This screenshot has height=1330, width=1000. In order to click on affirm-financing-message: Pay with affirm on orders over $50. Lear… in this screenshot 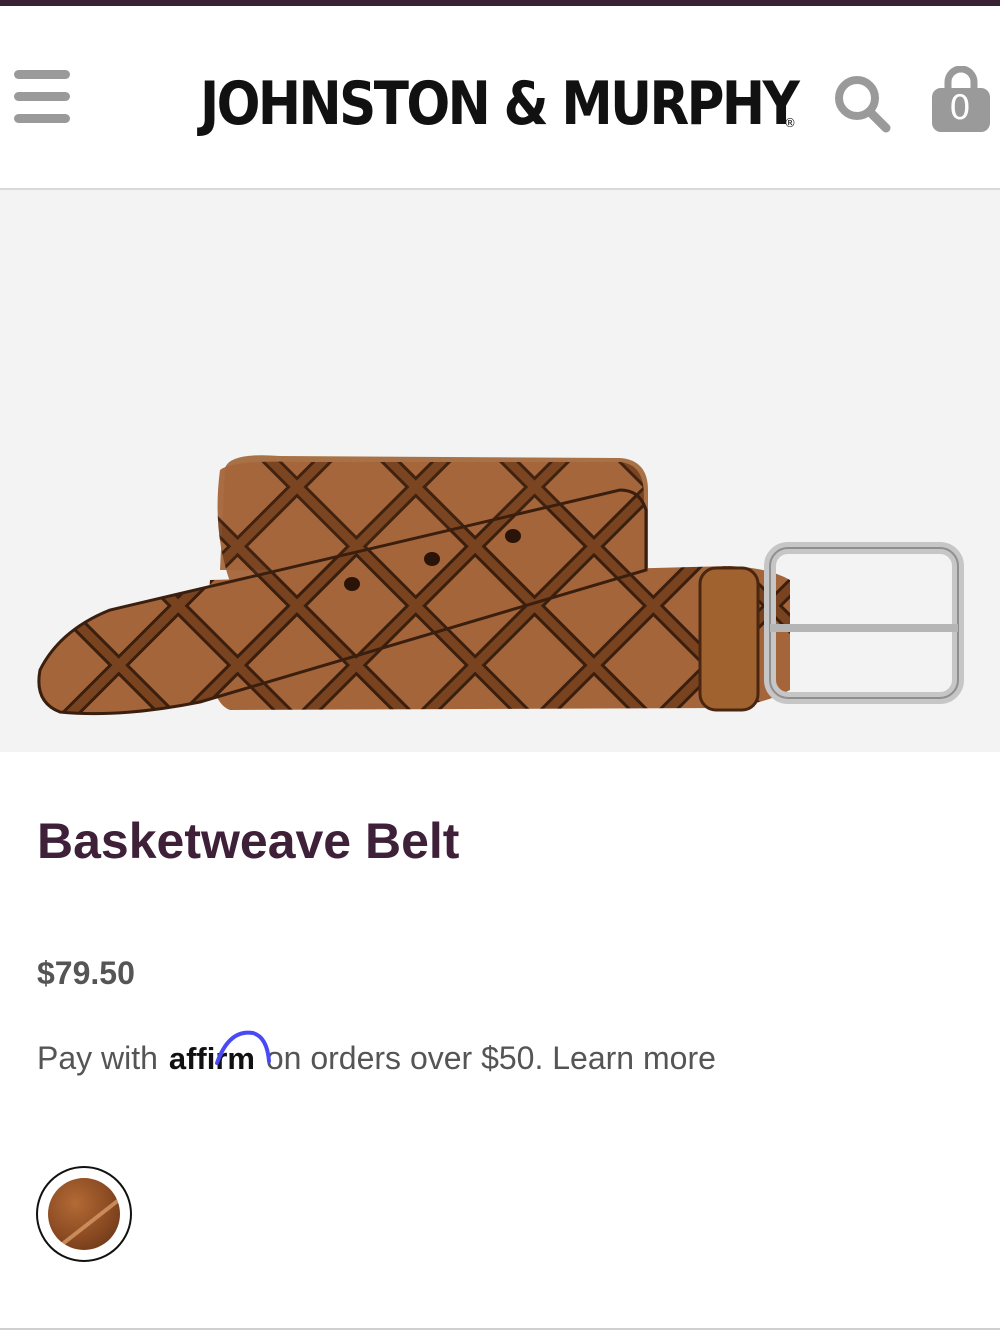, I will do `click(376, 1057)`.